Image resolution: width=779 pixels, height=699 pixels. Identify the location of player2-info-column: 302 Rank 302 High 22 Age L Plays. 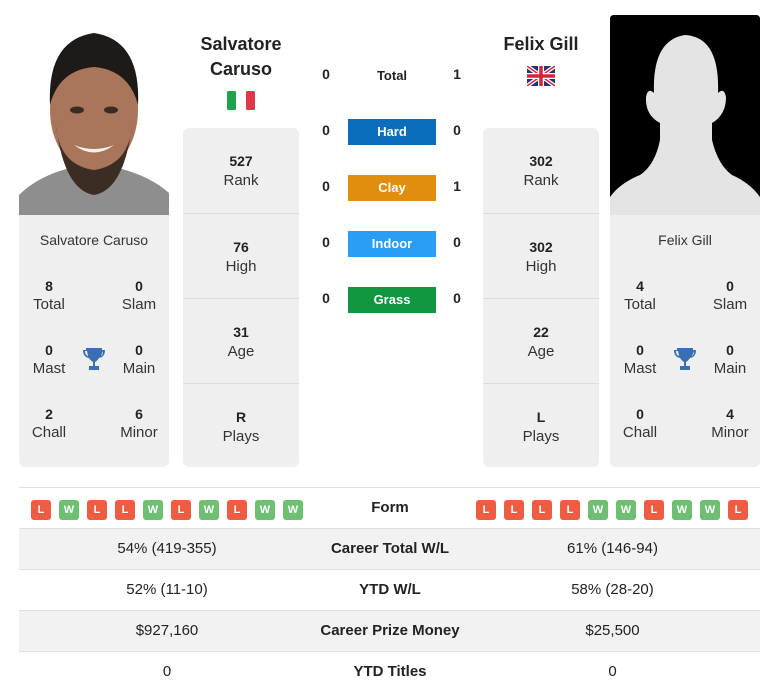
(541, 297).